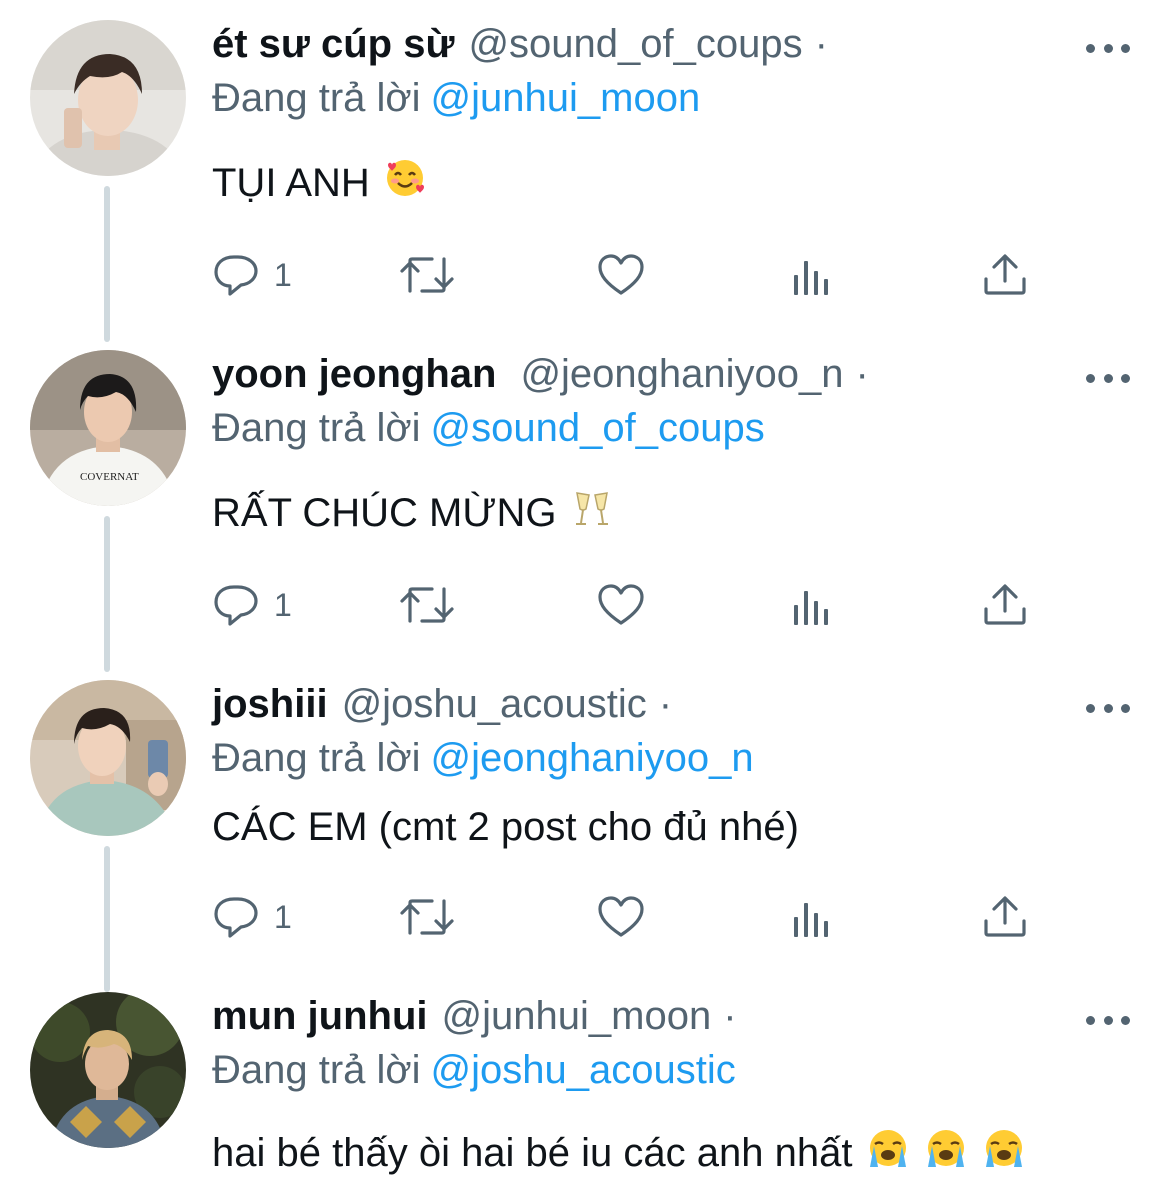  I want to click on tweet-header: joshiii @joshu_acoustic ·, so click(442, 708).